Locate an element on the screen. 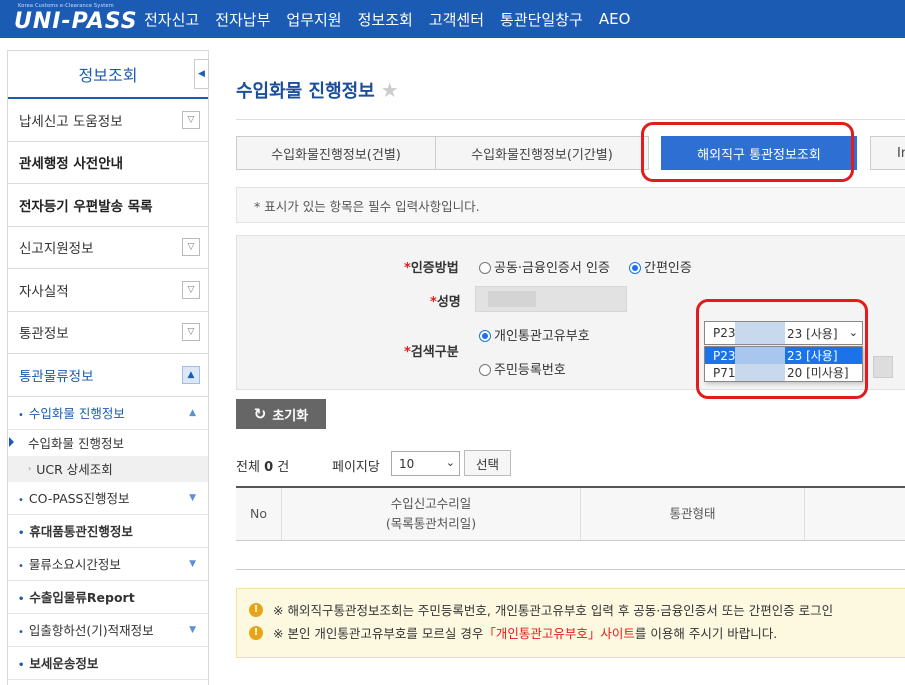 The height and width of the screenshot is (685, 905). sidebar-item-label: 전자등기 우편발송 목록 is located at coordinates (86, 206).